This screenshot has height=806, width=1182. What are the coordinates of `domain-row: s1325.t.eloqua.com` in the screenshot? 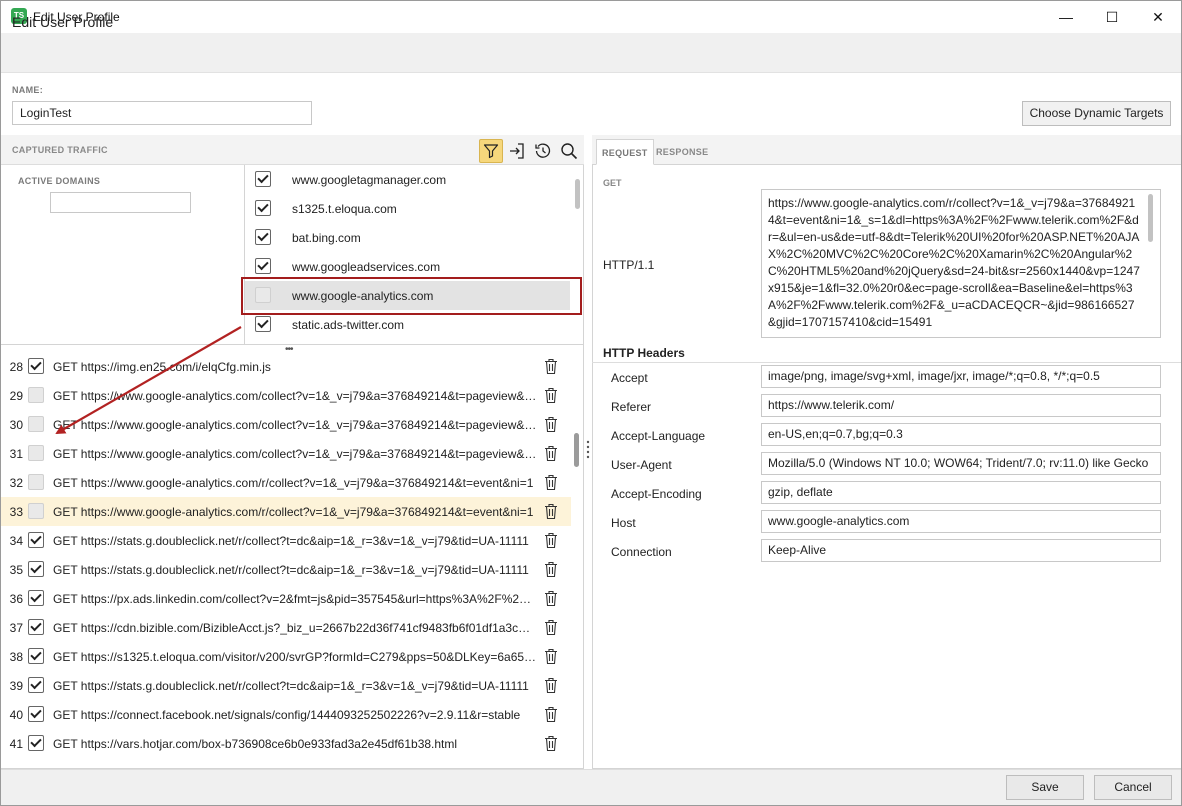 It's located at (407, 208).